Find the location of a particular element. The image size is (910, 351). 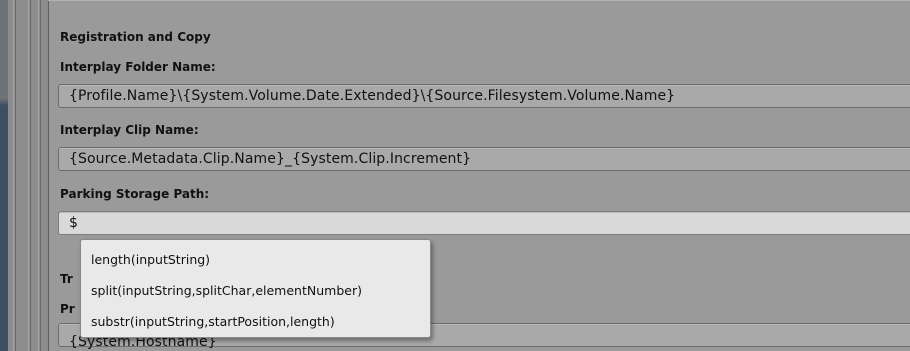

autocomplete-item-substr: substr(inputString,startPosition,length) is located at coordinates (255, 321).